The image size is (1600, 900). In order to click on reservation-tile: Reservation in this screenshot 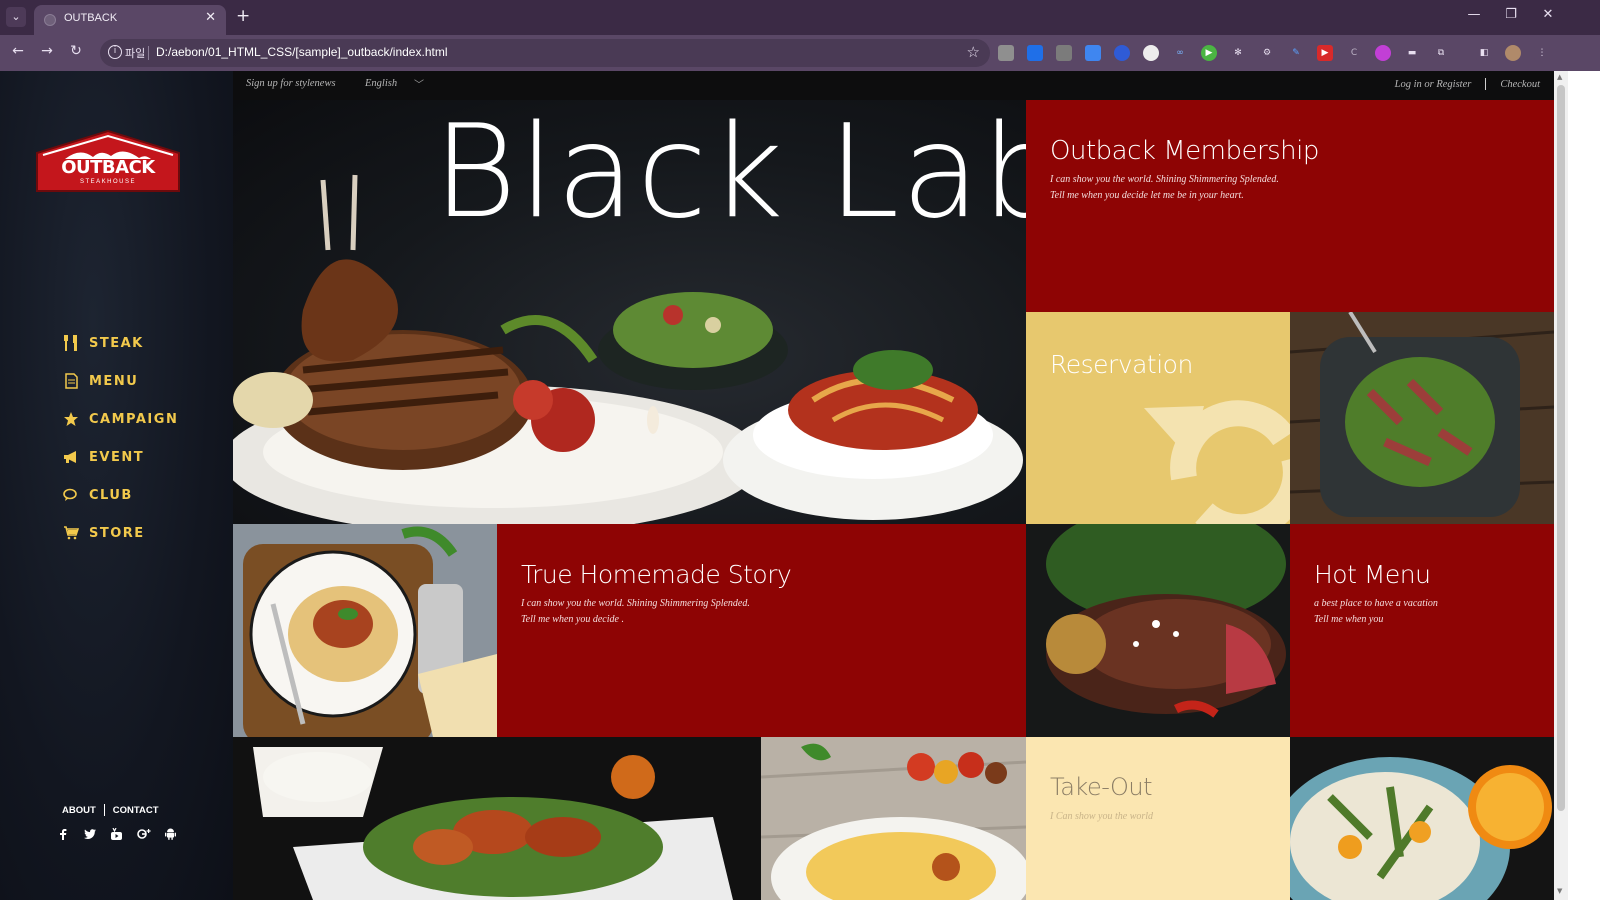, I will do `click(1158, 418)`.